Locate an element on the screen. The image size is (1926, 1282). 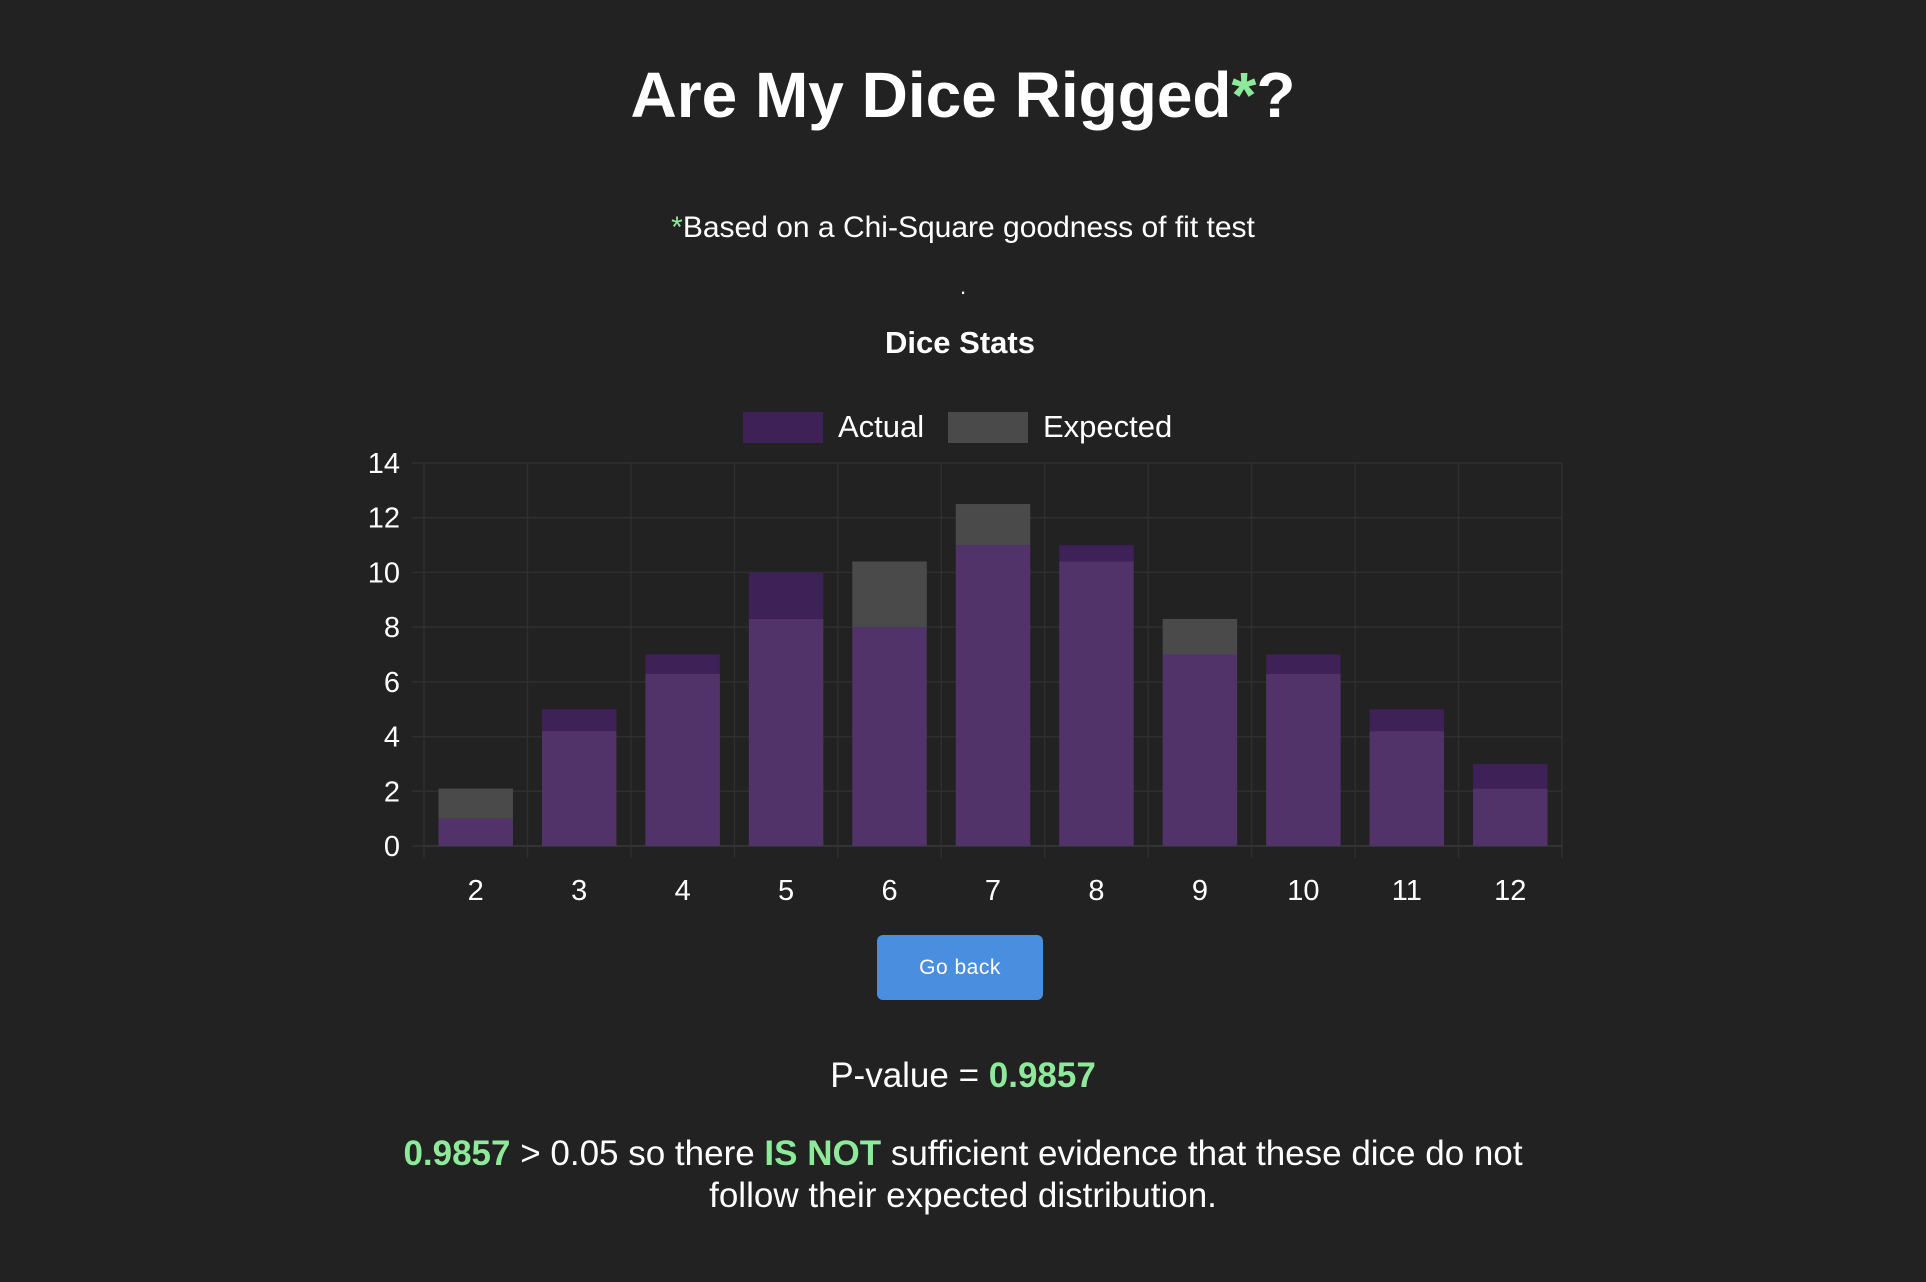
y-tick-label: 10 is located at coordinates (384, 573).